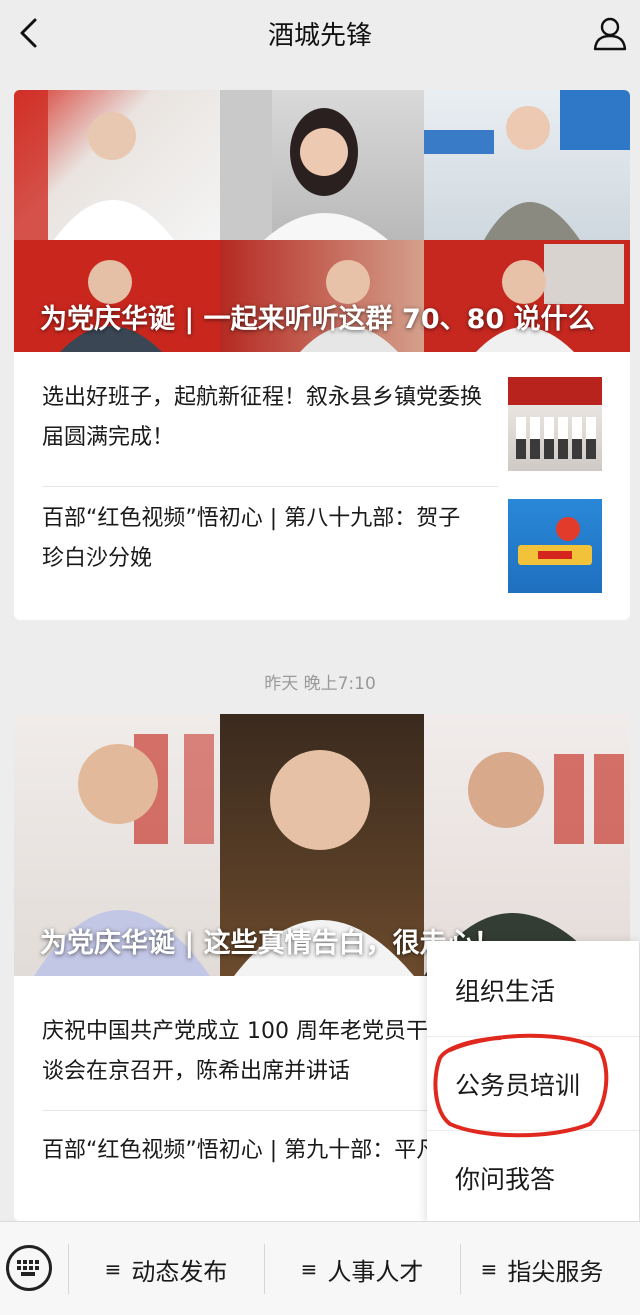 This screenshot has height=1315, width=640. I want to click on article-title: 百部“红色视频”悟初心 | 第八十九部：贺子珍白沙分娩, so click(251, 538).